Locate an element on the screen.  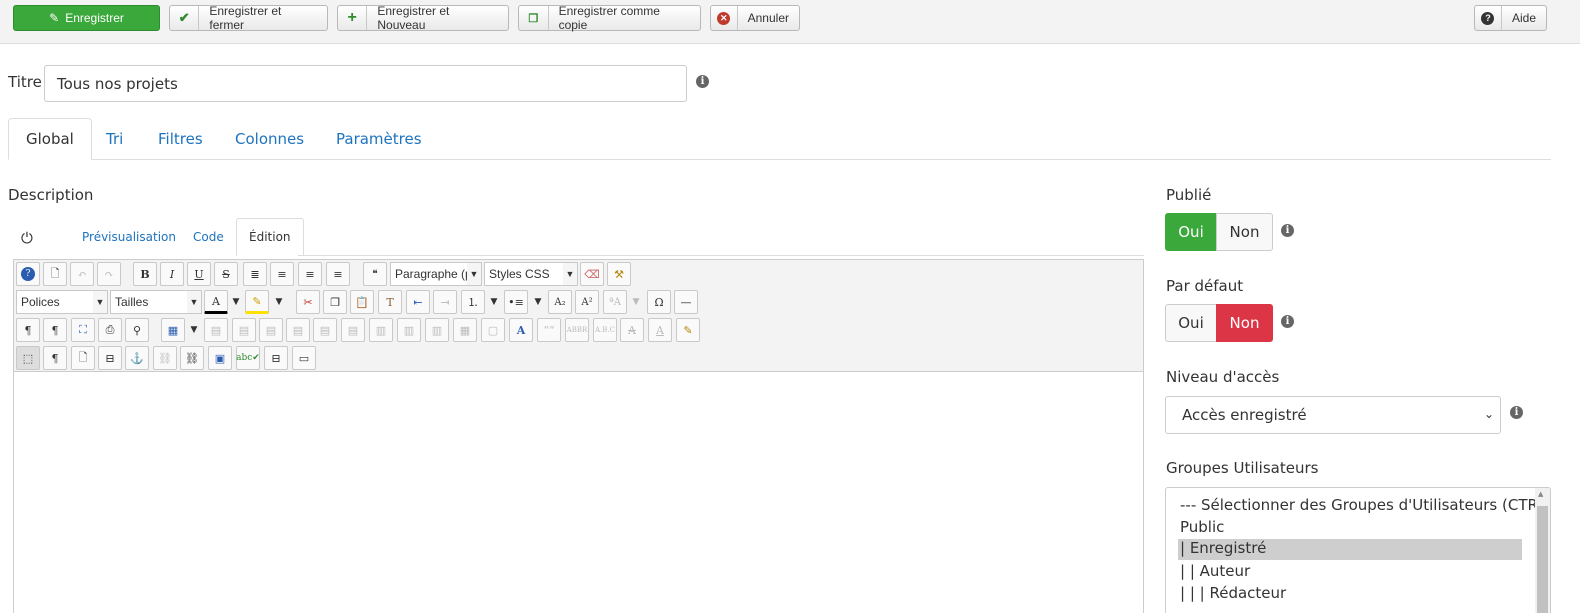
eraser-icon: ⌫ is located at coordinates (592, 274).